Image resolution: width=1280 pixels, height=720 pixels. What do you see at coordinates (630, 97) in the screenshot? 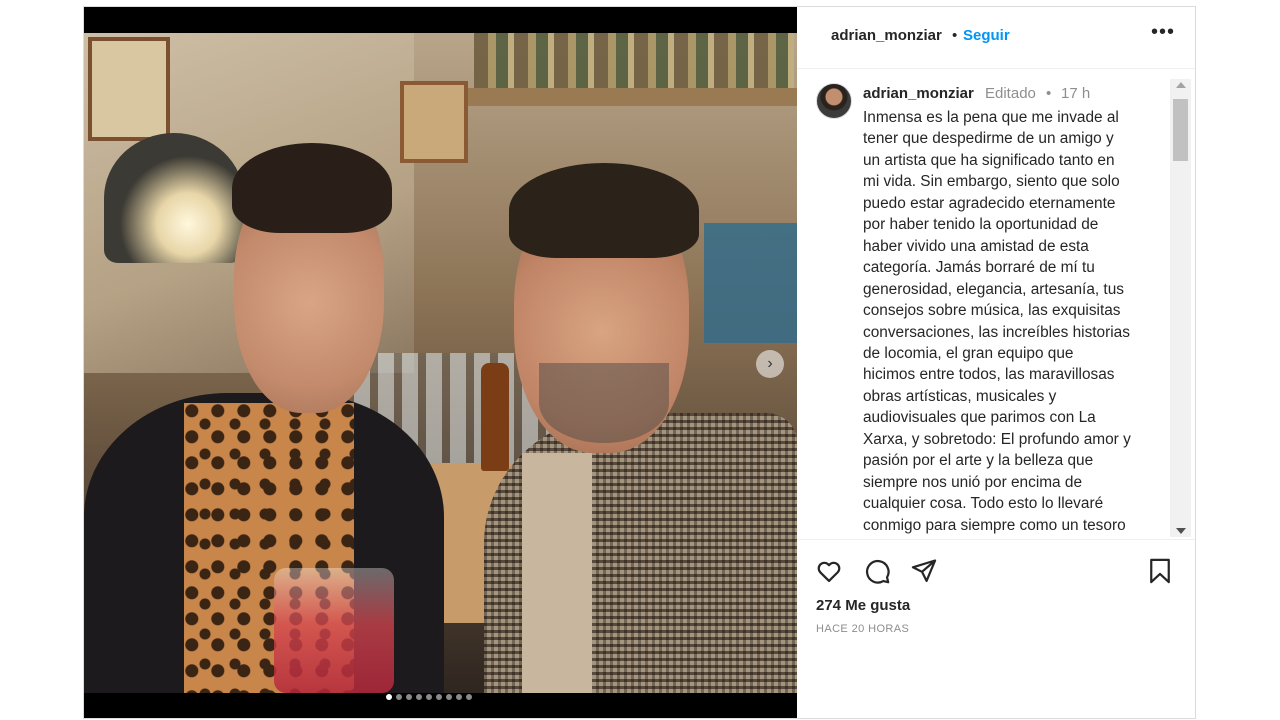
I see `photo-shelf` at bounding box center [630, 97].